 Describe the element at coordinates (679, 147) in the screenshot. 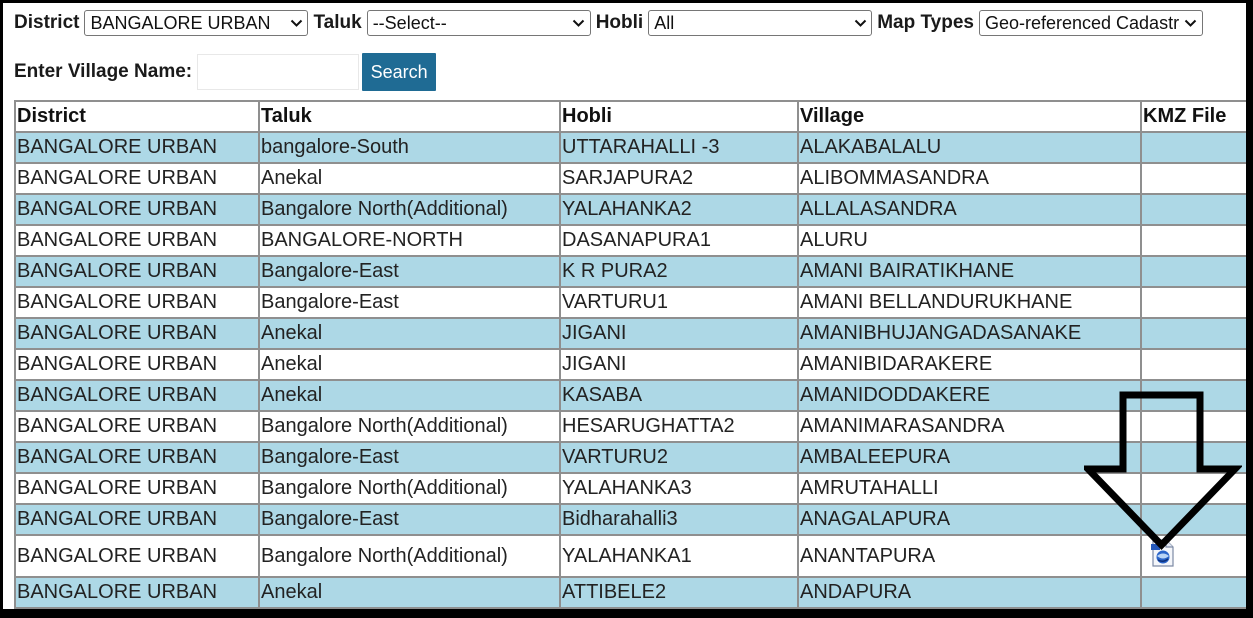

I see `hobli-cell: UTTARAHALLI -3` at that location.